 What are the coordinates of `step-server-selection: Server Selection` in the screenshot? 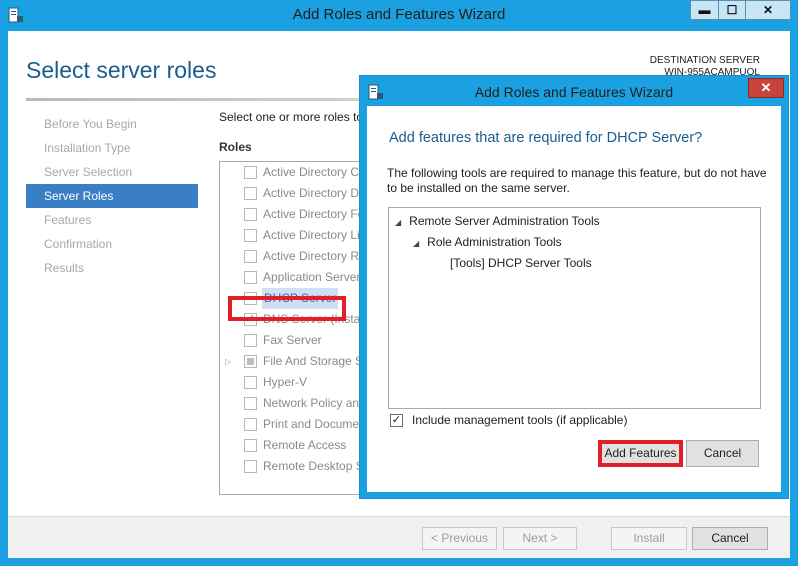 It's located at (112, 172).